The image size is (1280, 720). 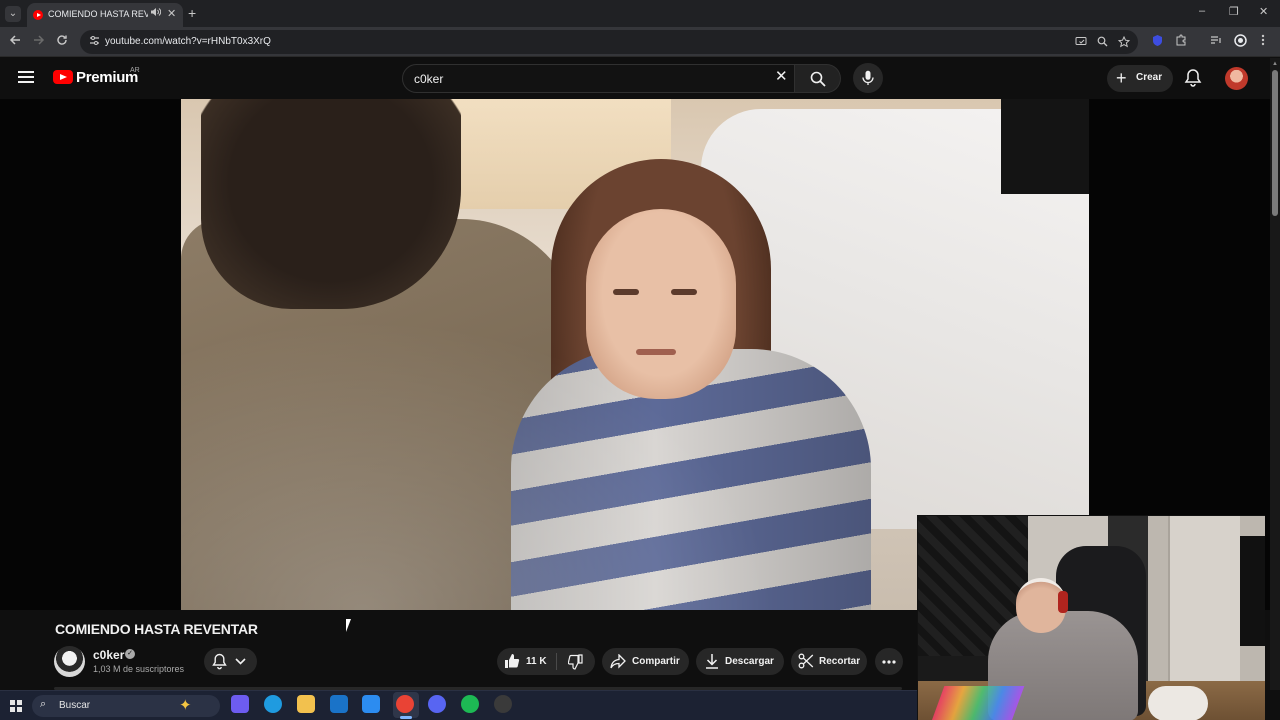 What do you see at coordinates (306, 704) in the screenshot?
I see `file-explorer-icon` at bounding box center [306, 704].